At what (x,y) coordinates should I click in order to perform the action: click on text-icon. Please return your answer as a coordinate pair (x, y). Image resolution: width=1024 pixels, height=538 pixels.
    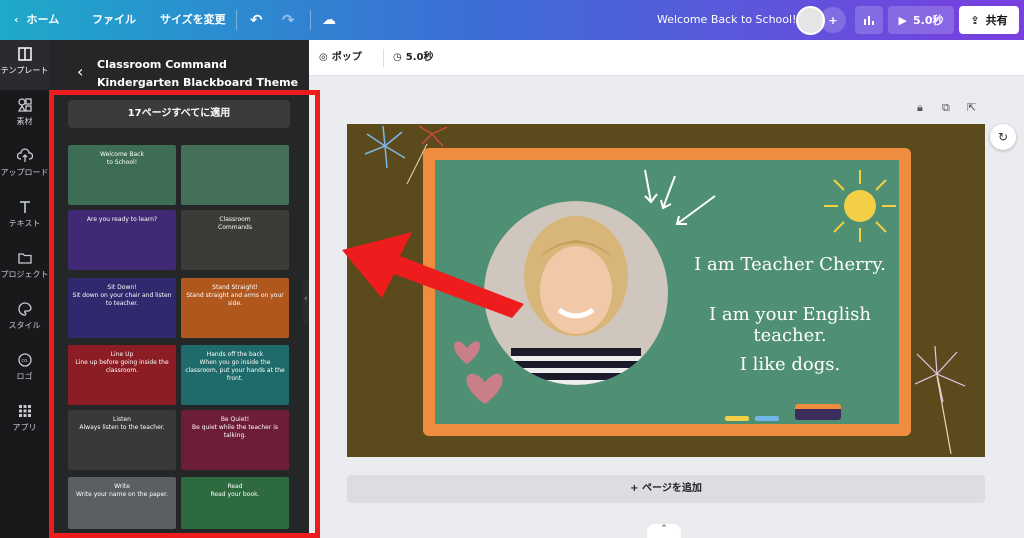
    Looking at the image, I should click on (24, 207).